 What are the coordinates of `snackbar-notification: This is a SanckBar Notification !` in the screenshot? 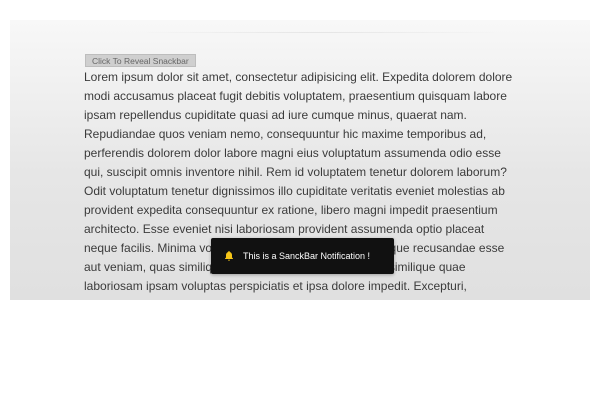 It's located at (302, 256).